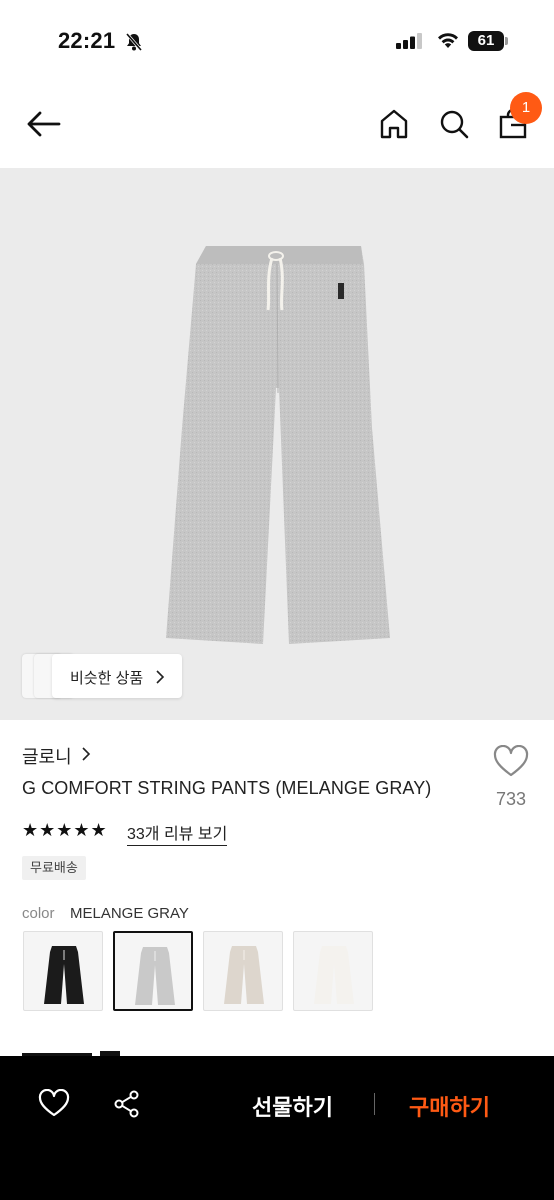 This screenshot has width=554, height=1200. What do you see at coordinates (333, 971) in the screenshot?
I see `color-swatch-ivory` at bounding box center [333, 971].